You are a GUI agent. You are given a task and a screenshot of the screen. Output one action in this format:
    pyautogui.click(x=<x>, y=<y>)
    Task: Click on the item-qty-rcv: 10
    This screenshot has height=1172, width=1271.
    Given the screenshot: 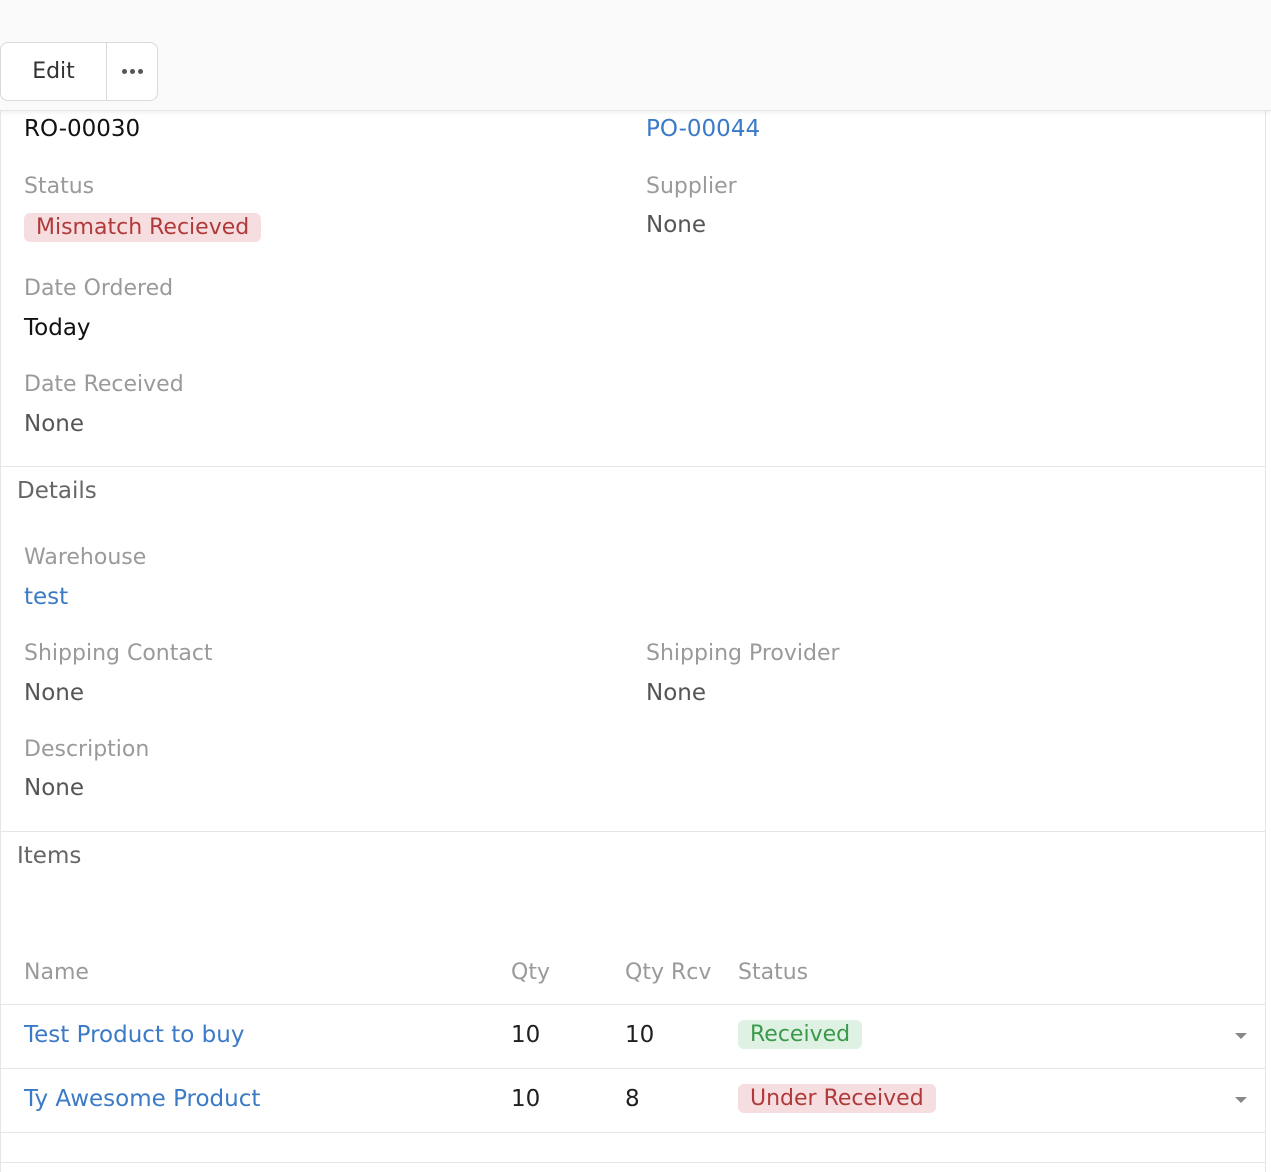 What is the action you would take?
    pyautogui.click(x=640, y=1035)
    